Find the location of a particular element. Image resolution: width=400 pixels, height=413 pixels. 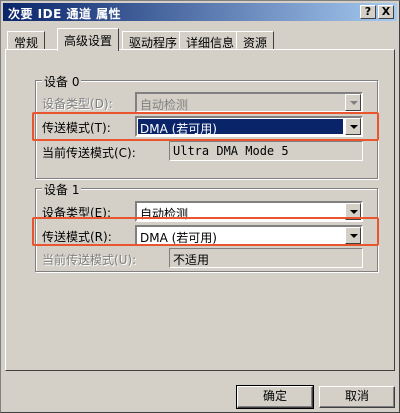

transfer-mode-1-highlight is located at coordinates (205, 231).